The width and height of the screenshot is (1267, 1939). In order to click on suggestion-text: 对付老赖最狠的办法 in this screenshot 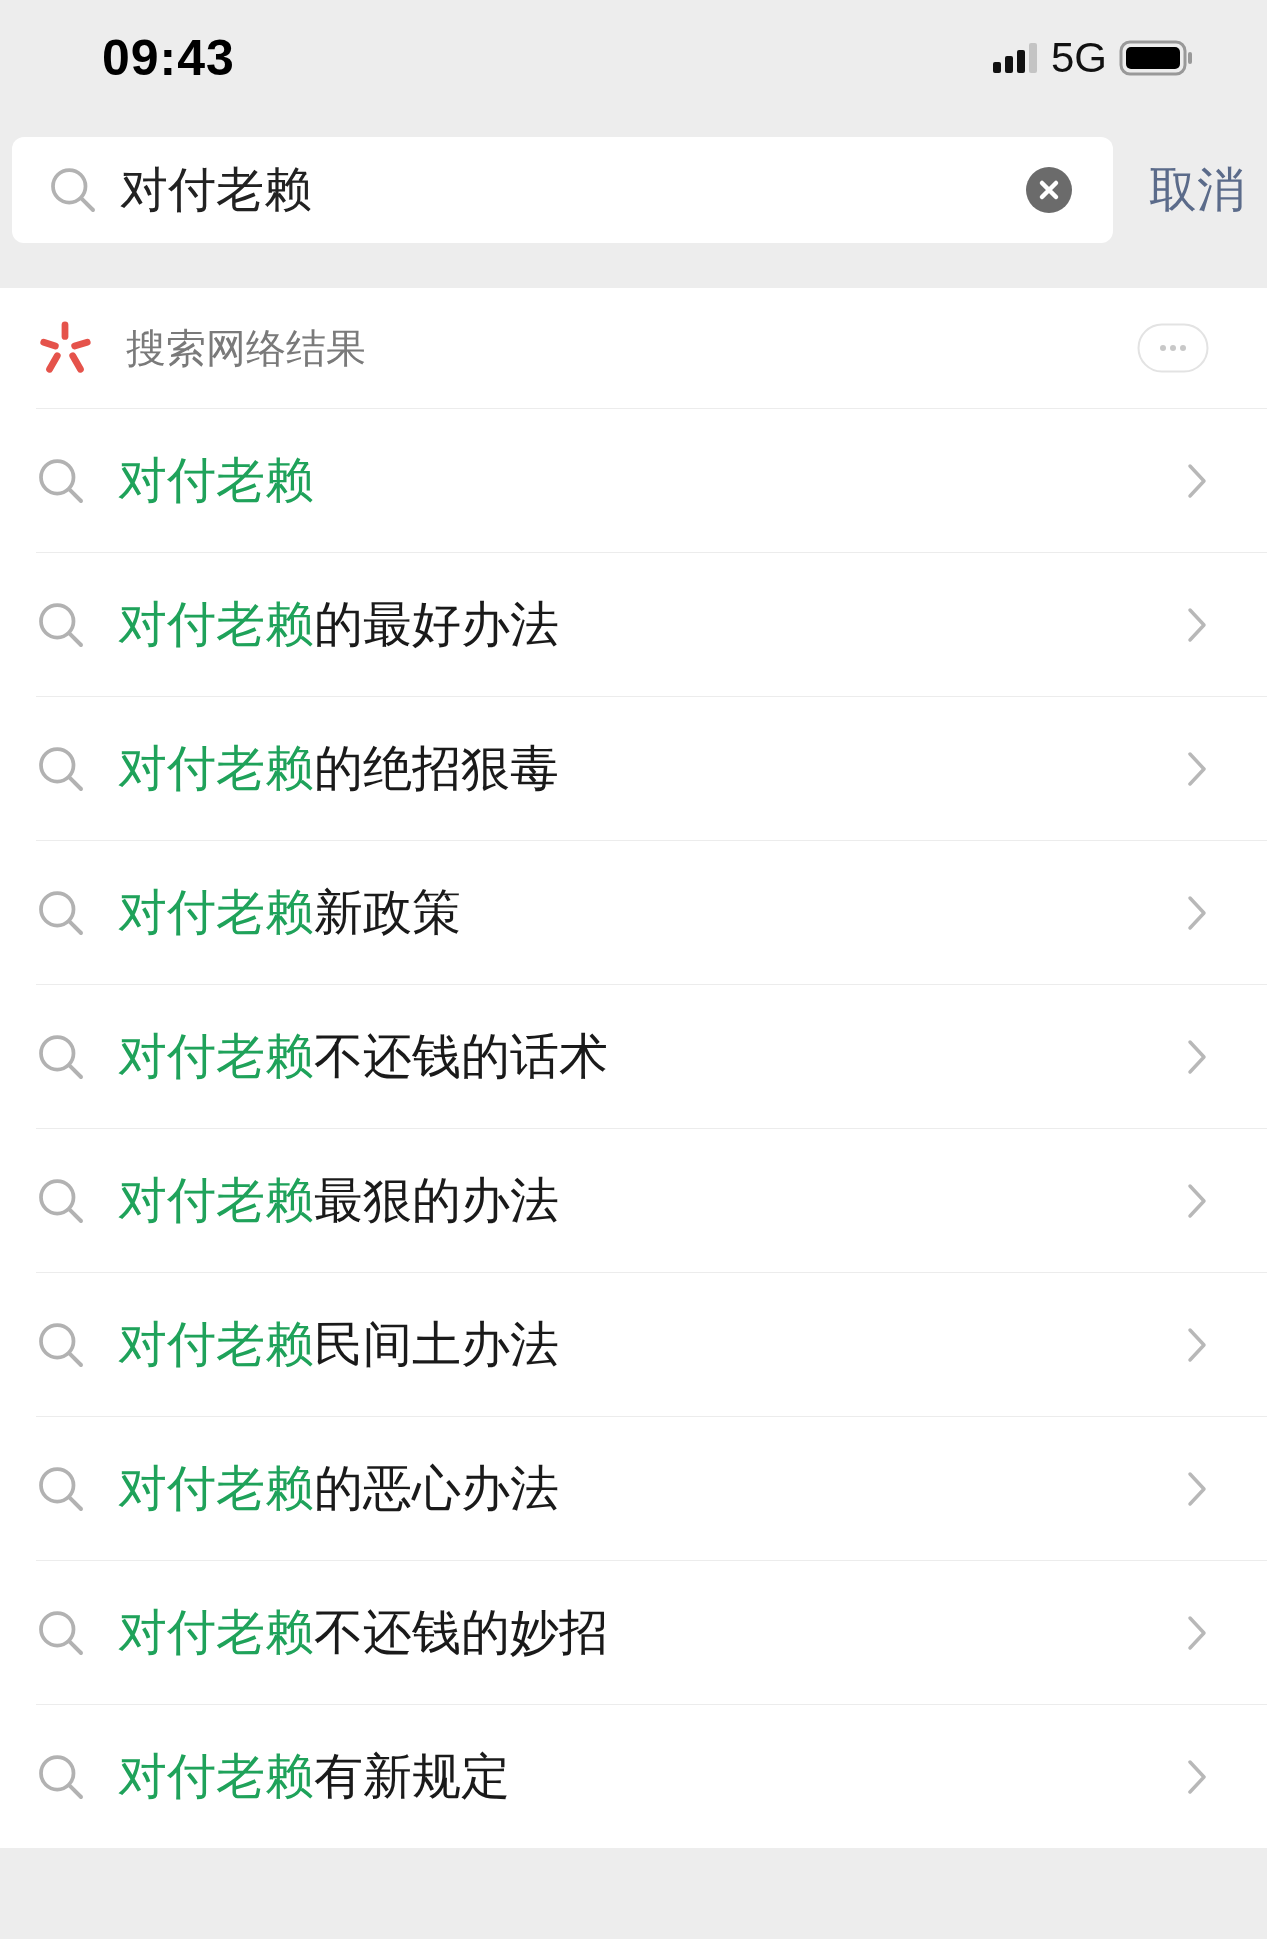, I will do `click(339, 1200)`.